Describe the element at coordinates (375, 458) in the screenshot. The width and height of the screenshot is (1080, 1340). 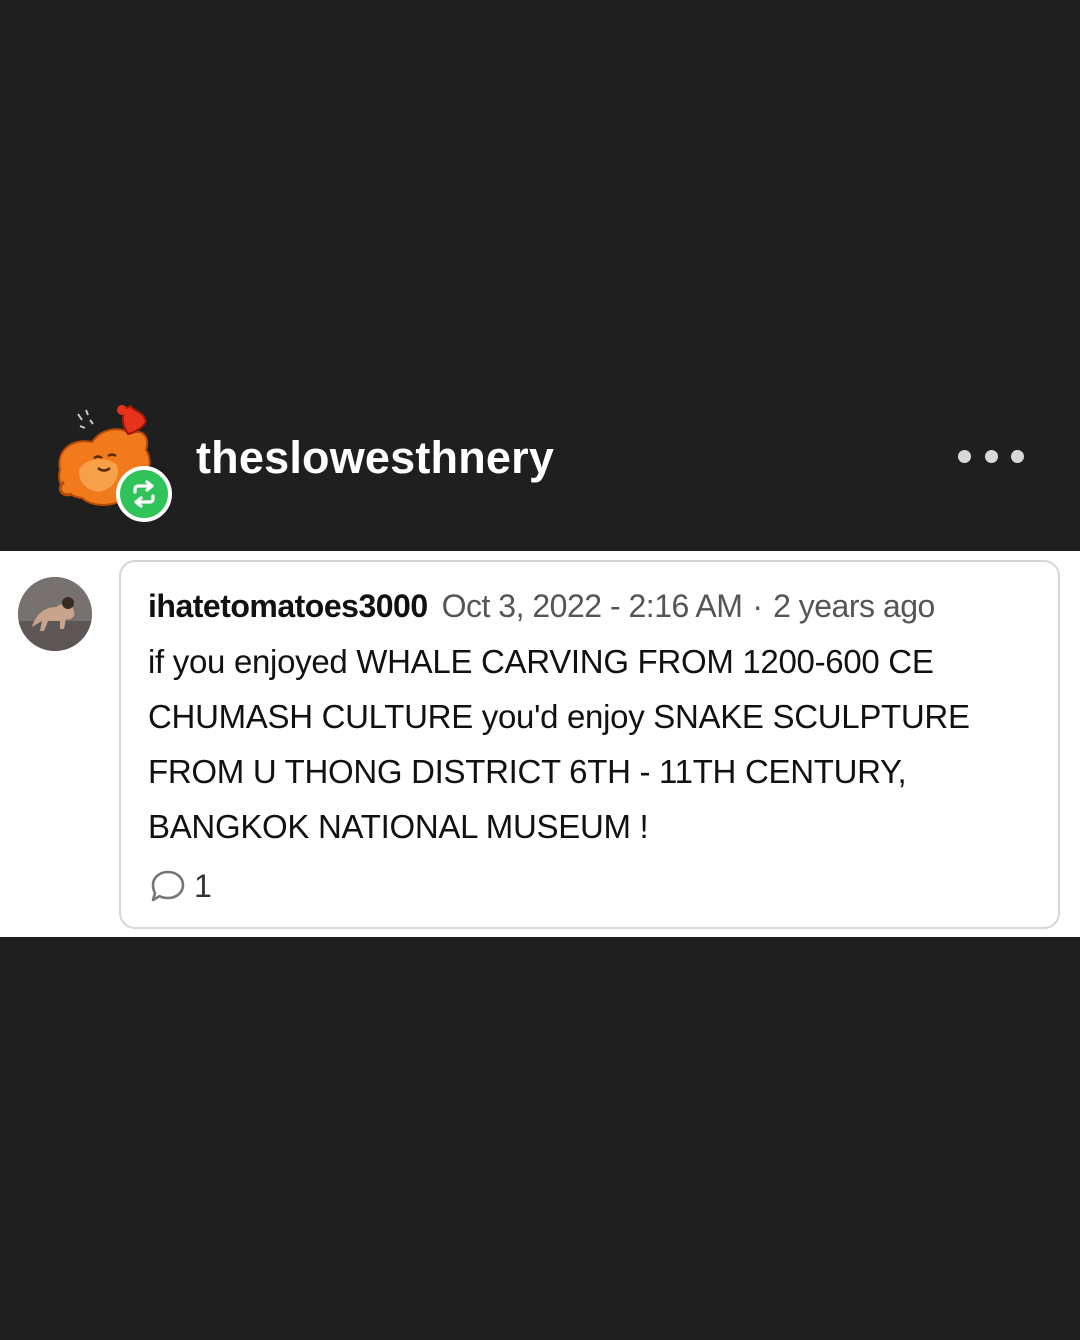
I see `blog-username: theslowesthnery` at that location.